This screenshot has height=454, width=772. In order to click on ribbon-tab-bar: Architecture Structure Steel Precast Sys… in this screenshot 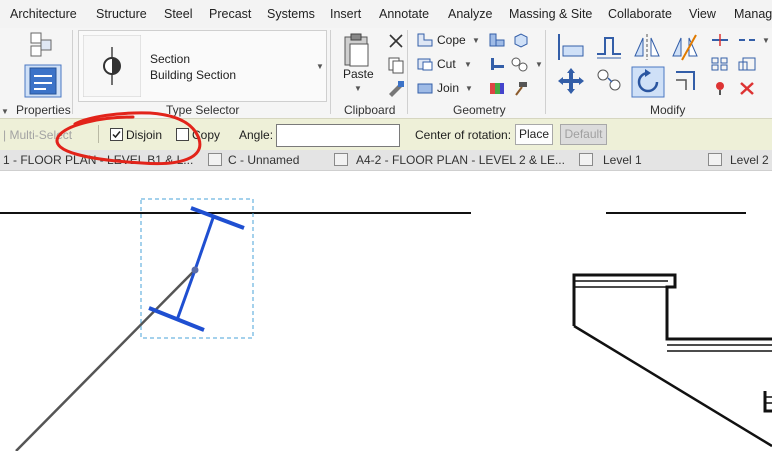, I will do `click(386, 14)`.